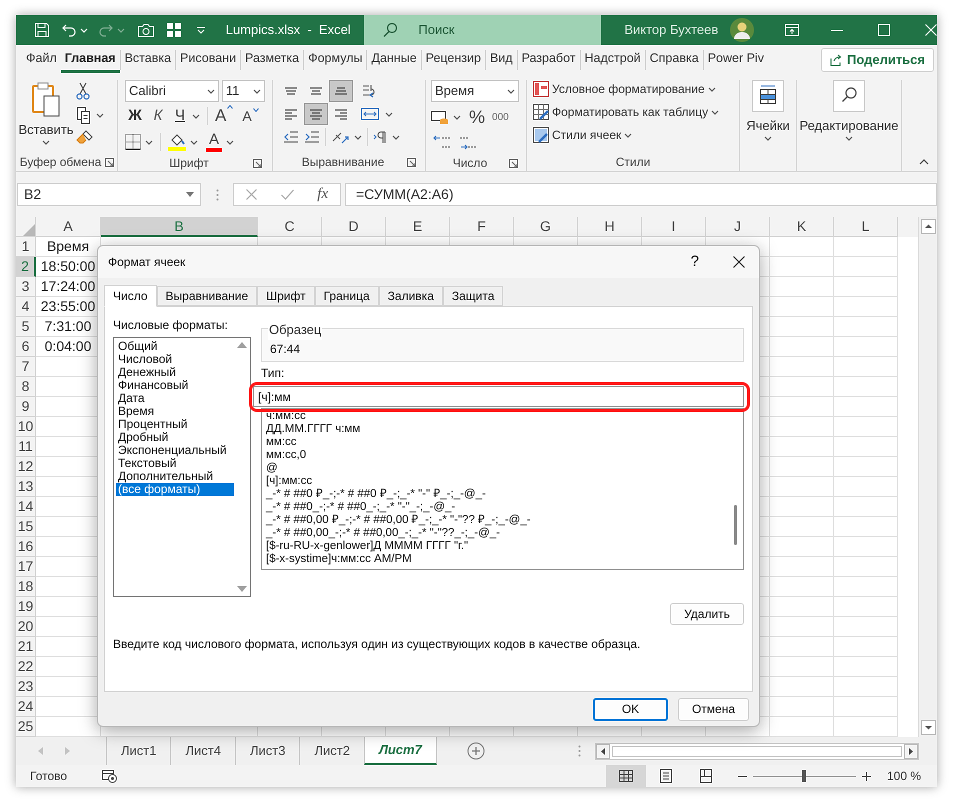 This screenshot has height=803, width=953. What do you see at coordinates (26, 427) in the screenshot?
I see `row-header: 10` at bounding box center [26, 427].